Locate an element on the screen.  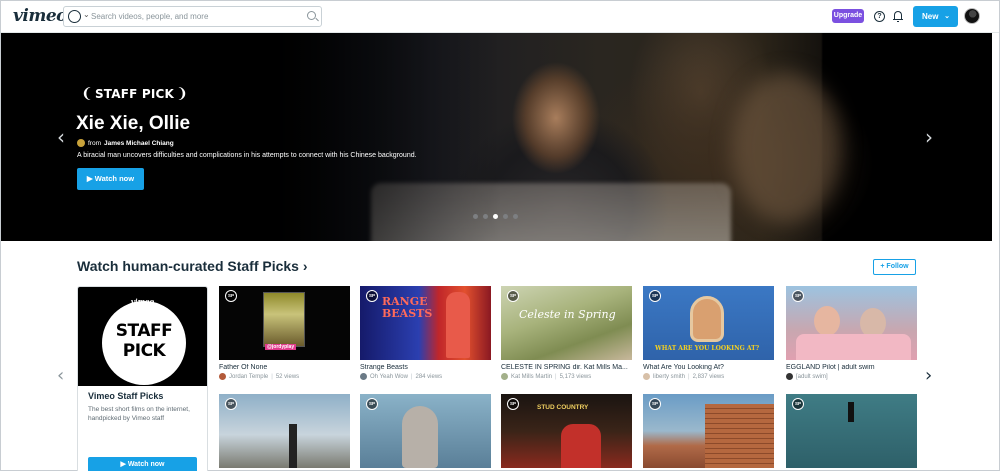
video-views: 2,837 views is located at coordinates (708, 376).